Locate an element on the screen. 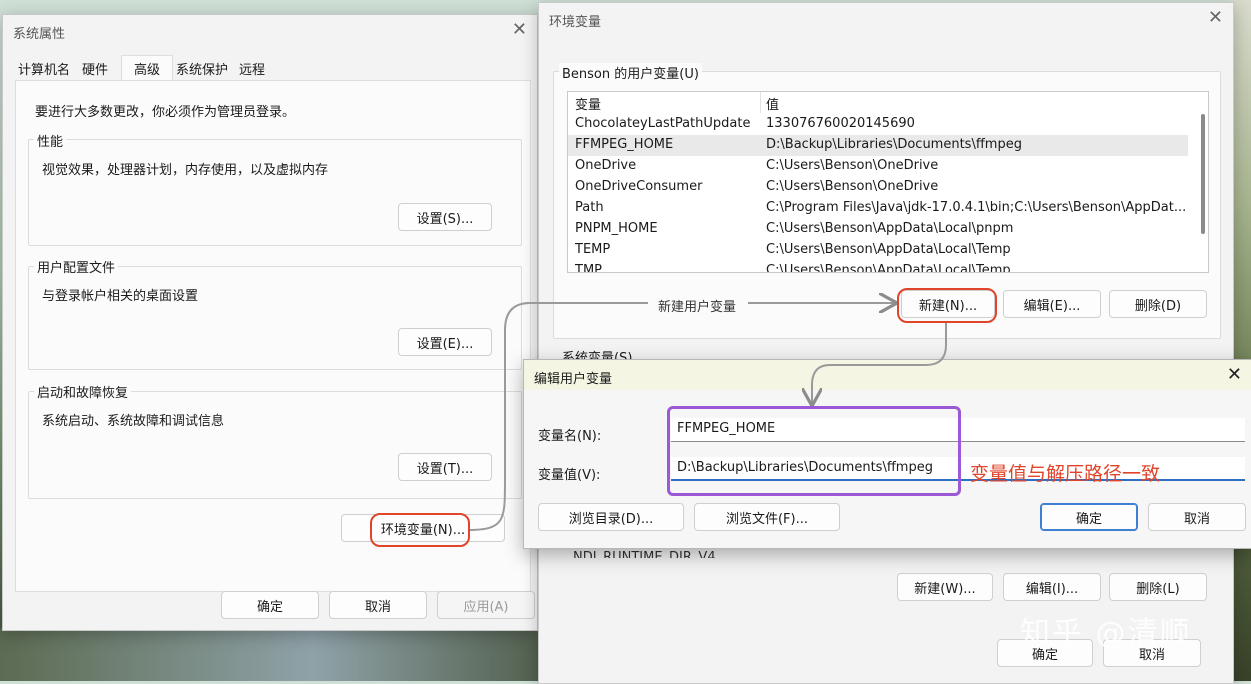 Image resolution: width=1251 pixels, height=684 pixels. system-partial-row: NDI_RUNTIME_DIR_V4 is located at coordinates (644, 554).